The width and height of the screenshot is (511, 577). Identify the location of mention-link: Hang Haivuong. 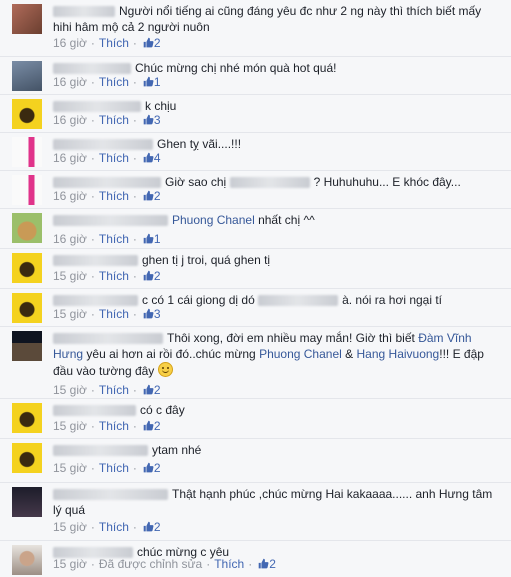
(398, 354).